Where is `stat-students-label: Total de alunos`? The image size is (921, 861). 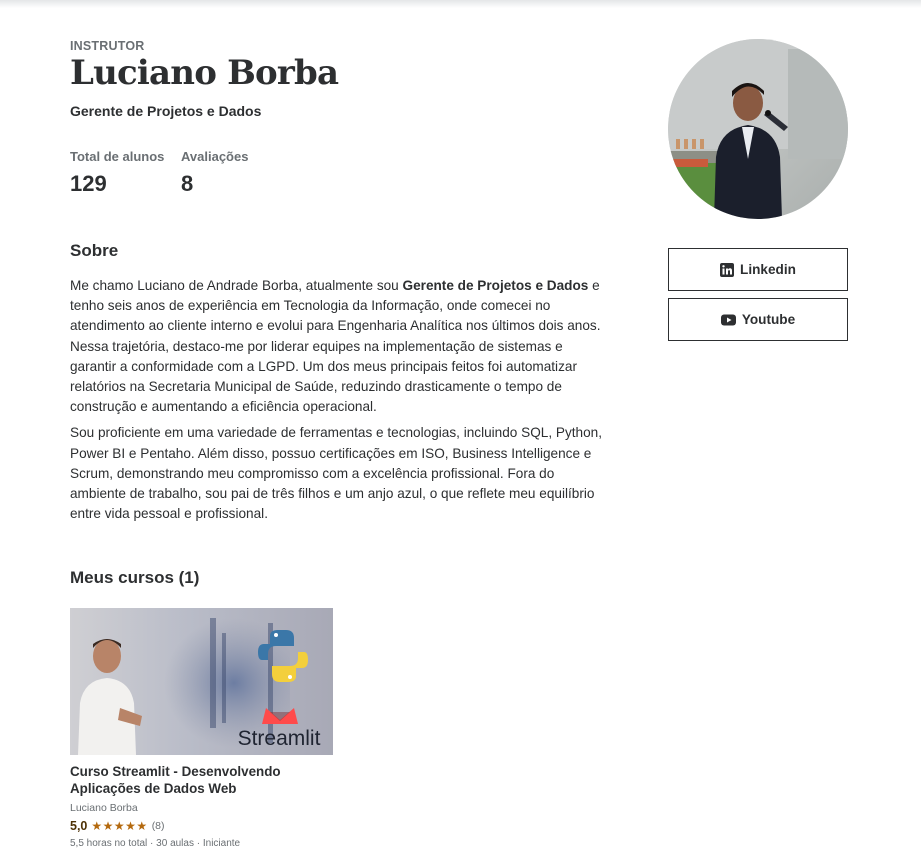
stat-students-label: Total de alunos is located at coordinates (117, 156).